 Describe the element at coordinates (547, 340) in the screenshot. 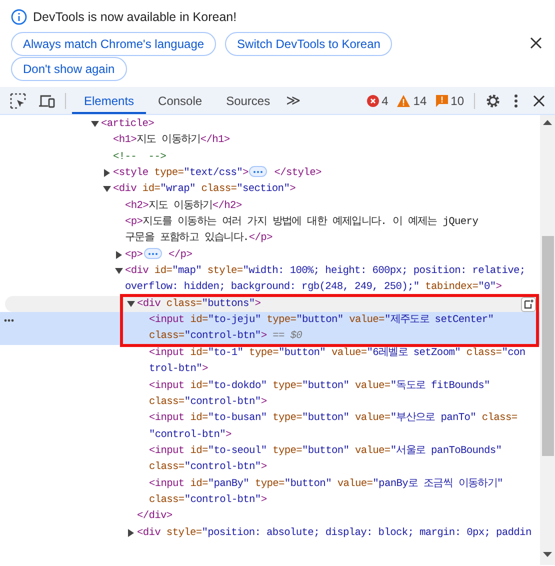

I see `scrollbar` at that location.